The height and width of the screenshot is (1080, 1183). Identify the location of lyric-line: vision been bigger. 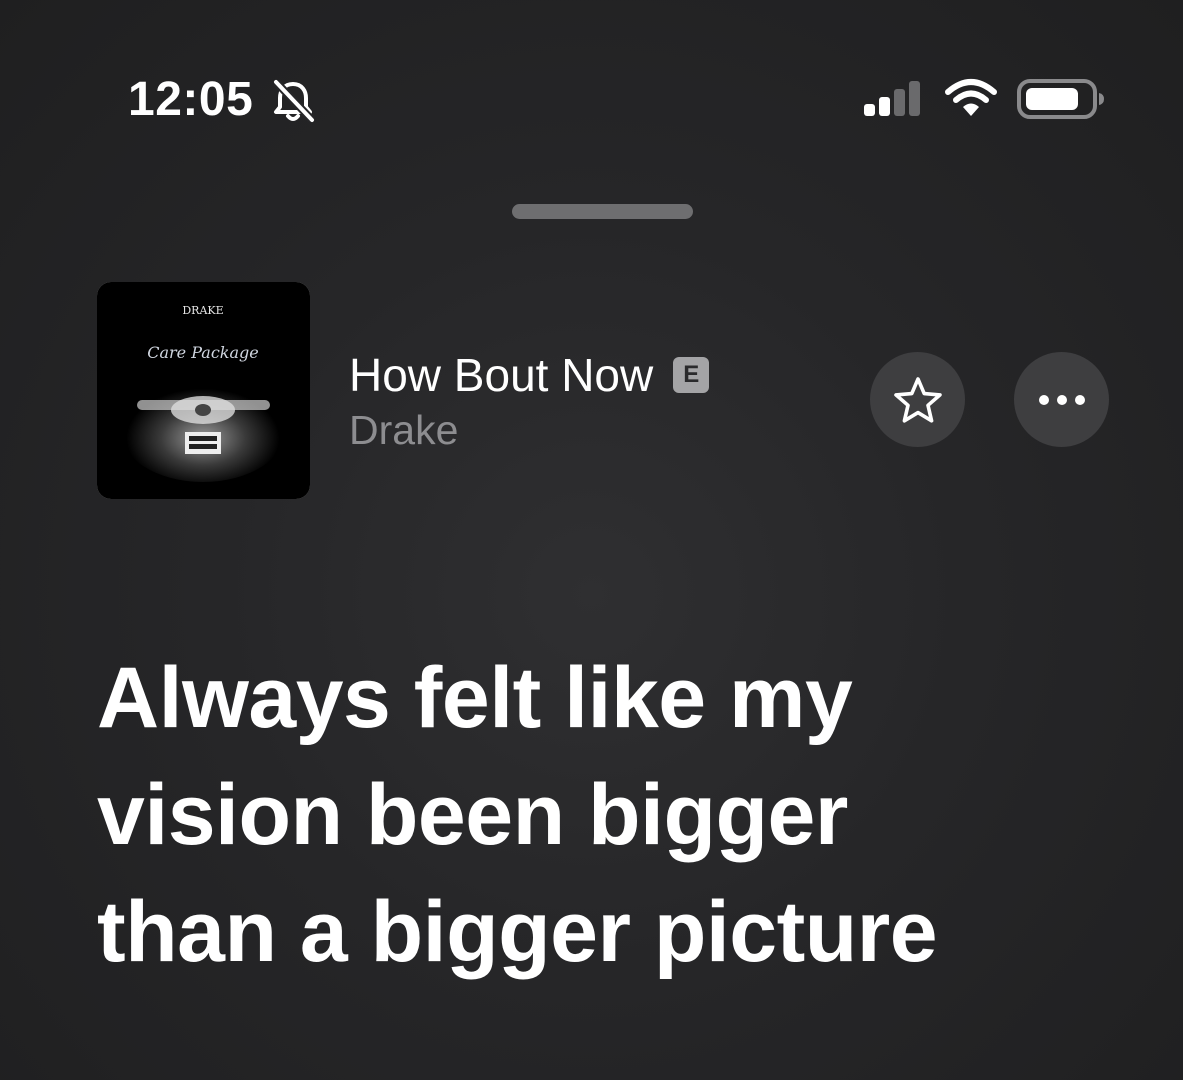
(627, 815).